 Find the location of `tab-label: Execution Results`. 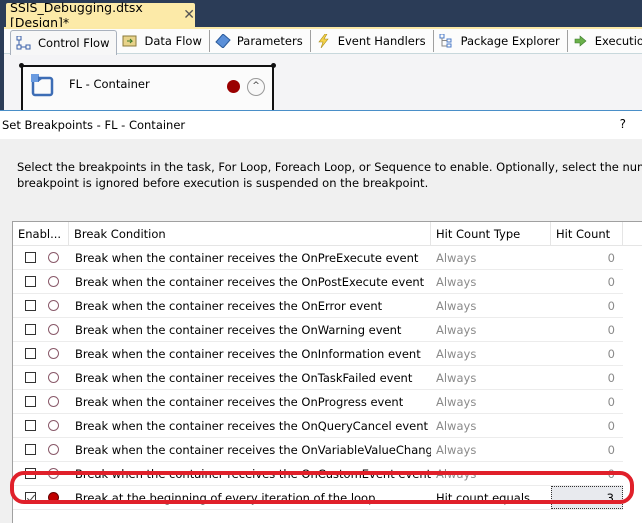

tab-label: Execution Results is located at coordinates (618, 41).